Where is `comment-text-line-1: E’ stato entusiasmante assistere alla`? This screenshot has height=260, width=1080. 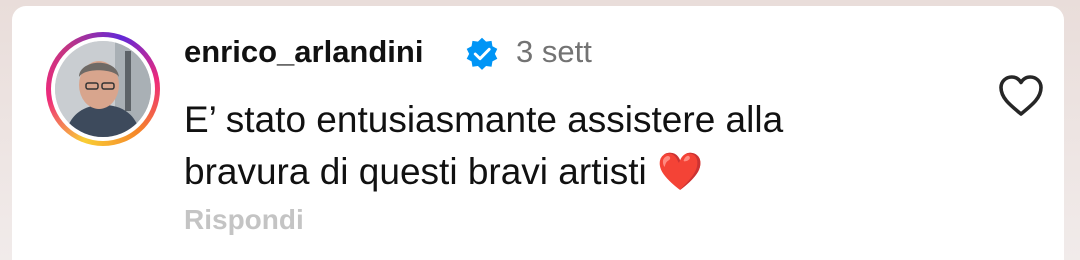
comment-text-line-1: E’ stato entusiasmante assistere alla is located at coordinates (484, 119).